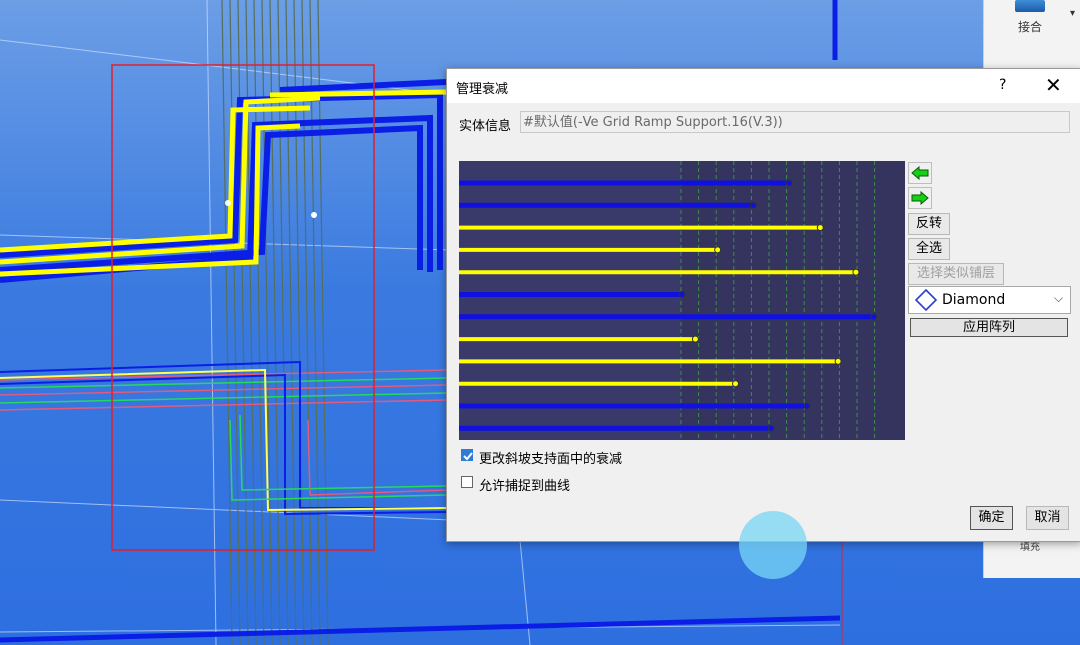  Describe the element at coordinates (991, 518) in the screenshot. I see `ok-button: 确定` at that location.